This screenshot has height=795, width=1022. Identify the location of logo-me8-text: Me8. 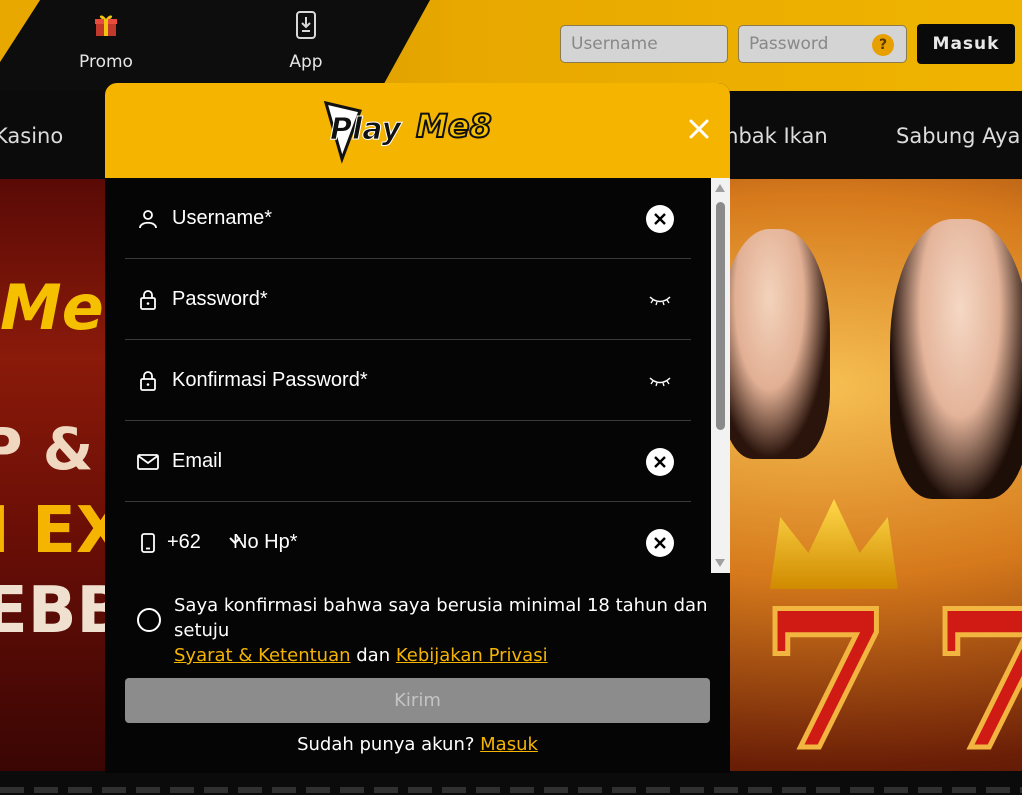
(454, 126).